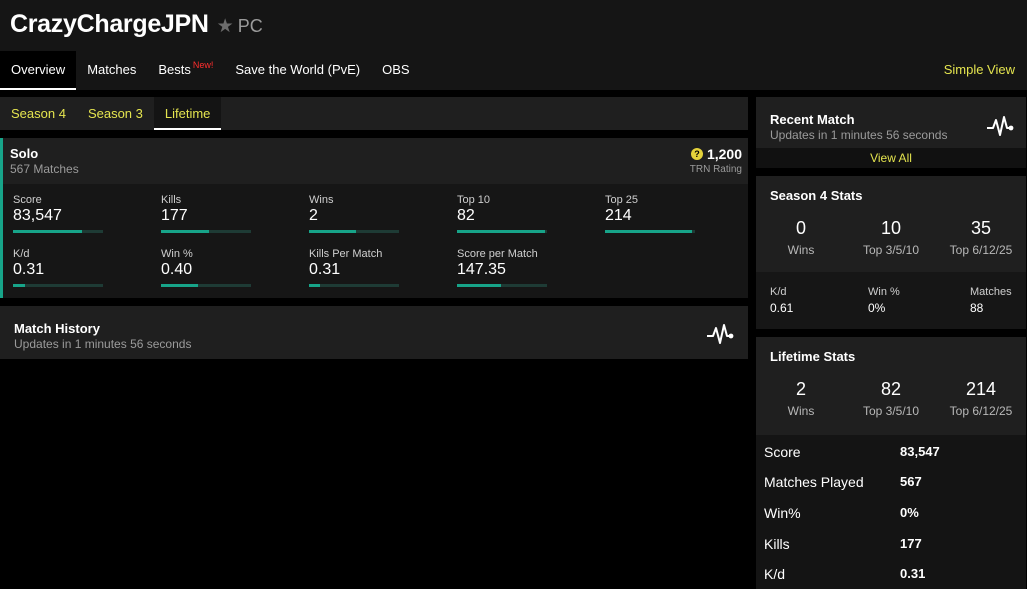 This screenshot has height=589, width=1027. What do you see at coordinates (891, 228) in the screenshot?
I see `big-stat-value: 10` at bounding box center [891, 228].